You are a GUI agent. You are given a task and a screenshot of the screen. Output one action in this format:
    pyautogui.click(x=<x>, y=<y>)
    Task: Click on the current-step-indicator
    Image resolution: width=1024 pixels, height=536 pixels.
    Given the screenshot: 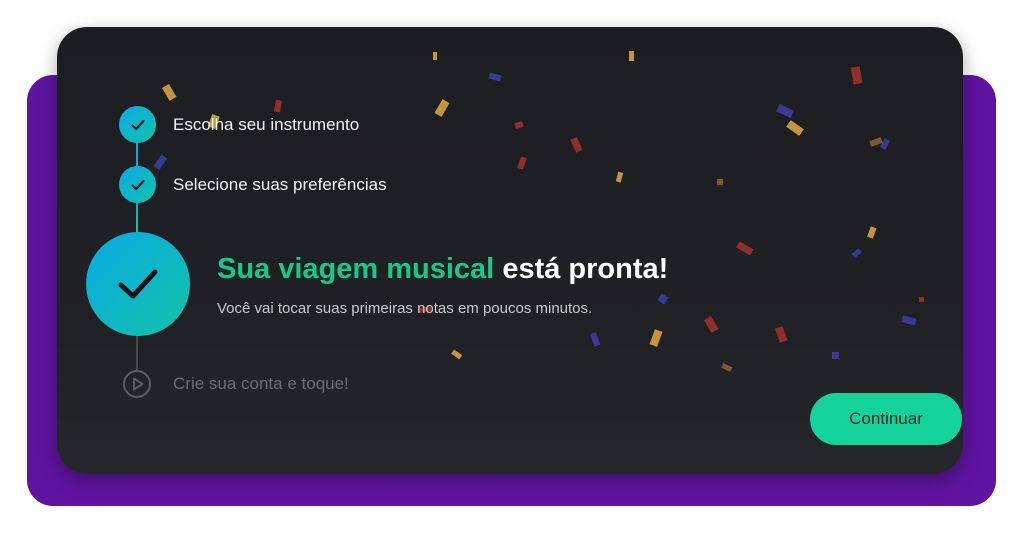 What is the action you would take?
    pyautogui.click(x=138, y=284)
    